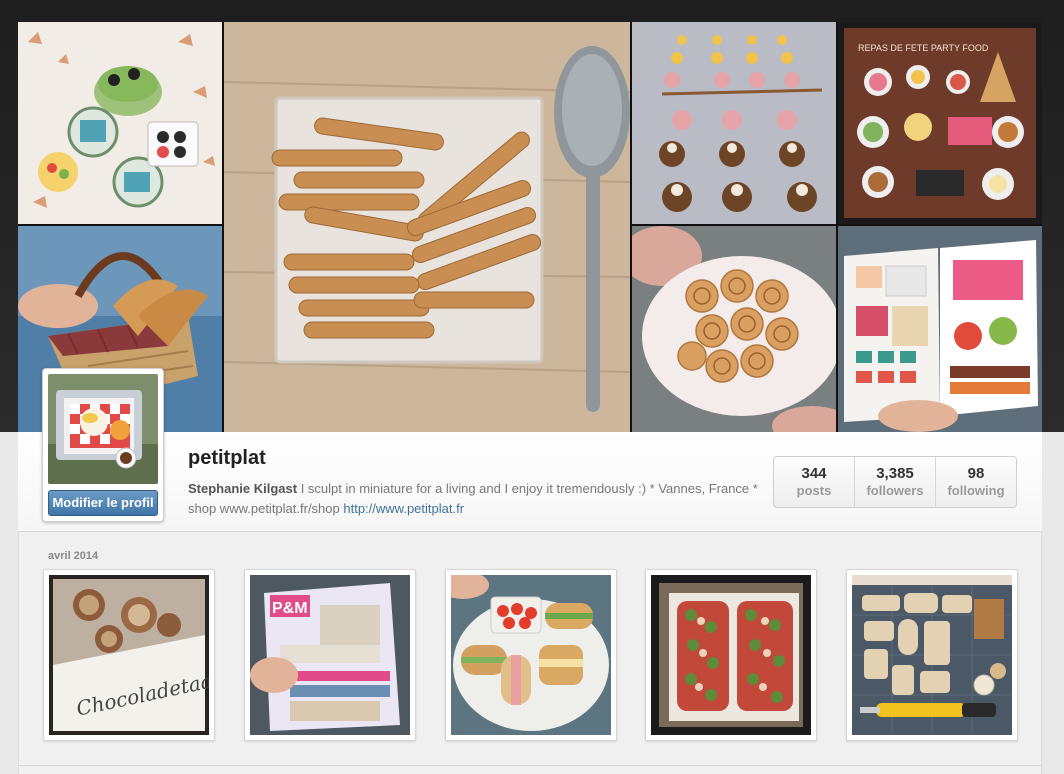 The height and width of the screenshot is (774, 1064). Describe the element at coordinates (73, 556) in the screenshot. I see `month-label: avril 2014` at that location.